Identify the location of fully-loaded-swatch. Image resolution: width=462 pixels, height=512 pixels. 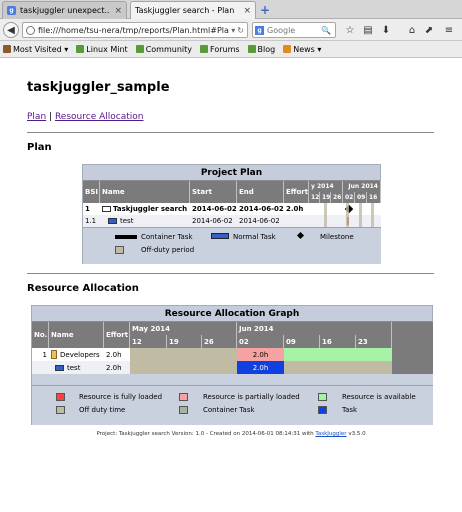
(60, 397).